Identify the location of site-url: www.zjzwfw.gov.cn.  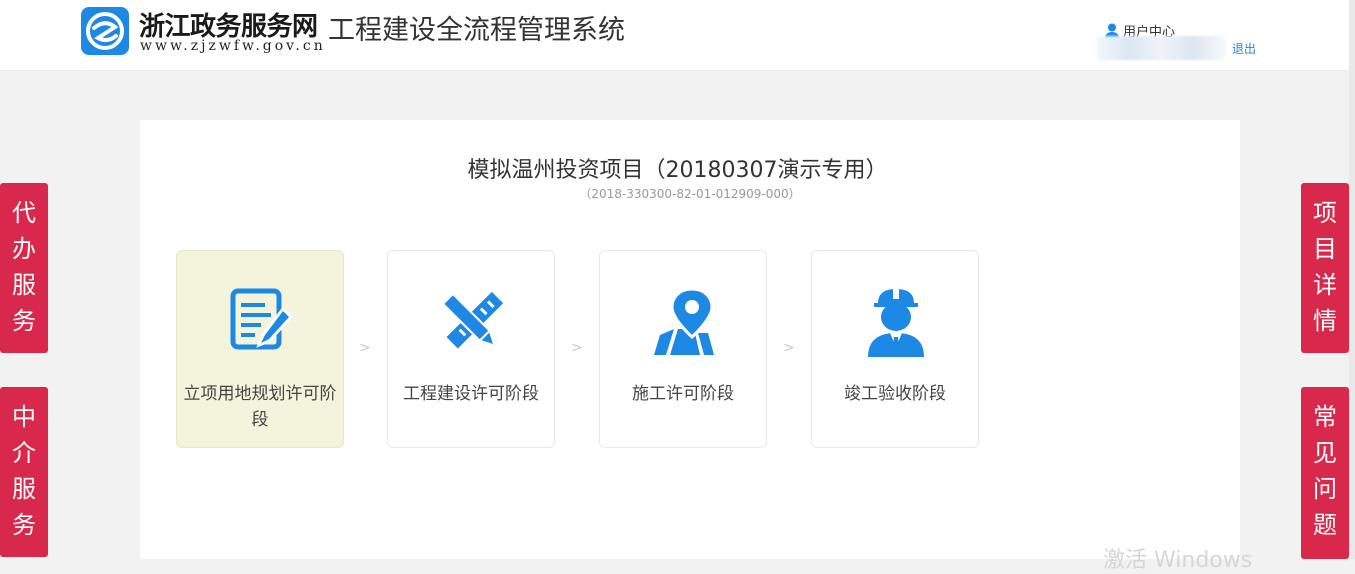
(233, 46).